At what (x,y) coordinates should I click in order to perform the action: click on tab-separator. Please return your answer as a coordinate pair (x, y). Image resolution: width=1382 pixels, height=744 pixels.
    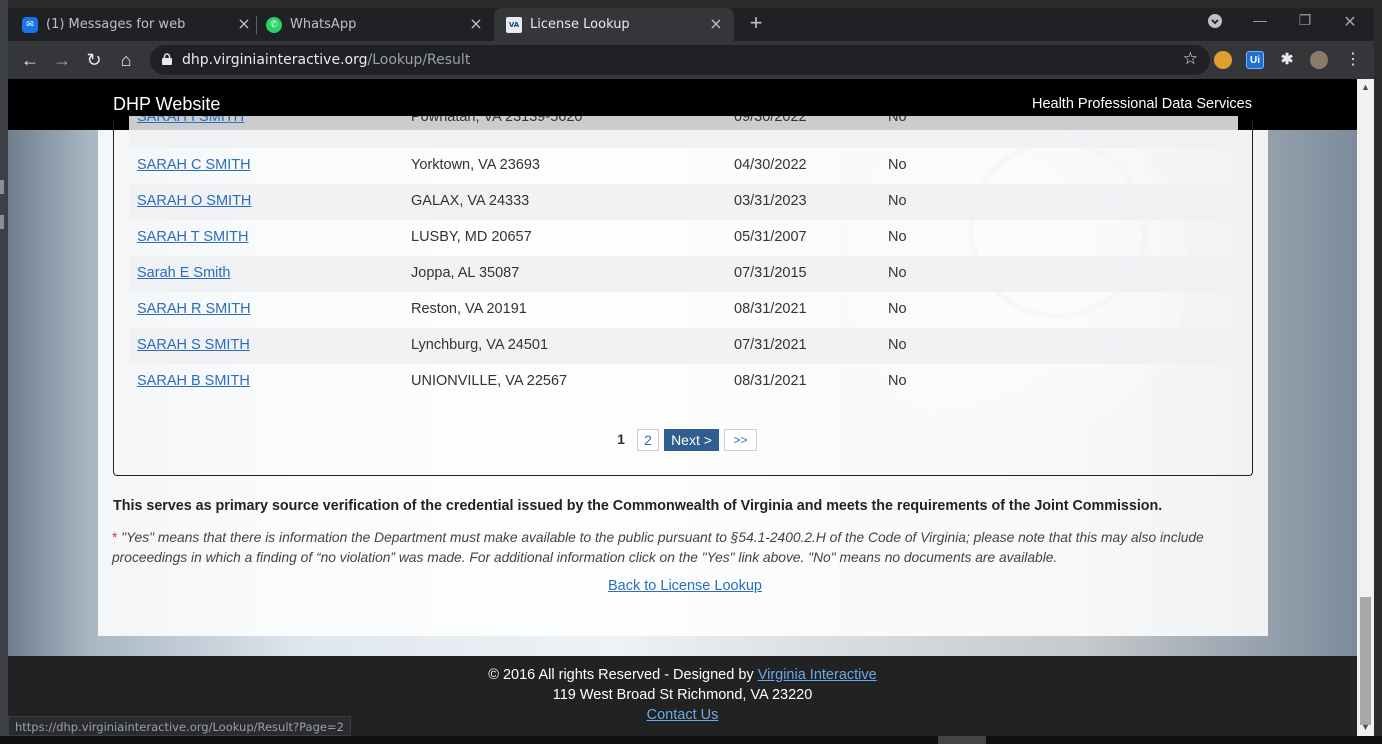
    Looking at the image, I should click on (256, 25).